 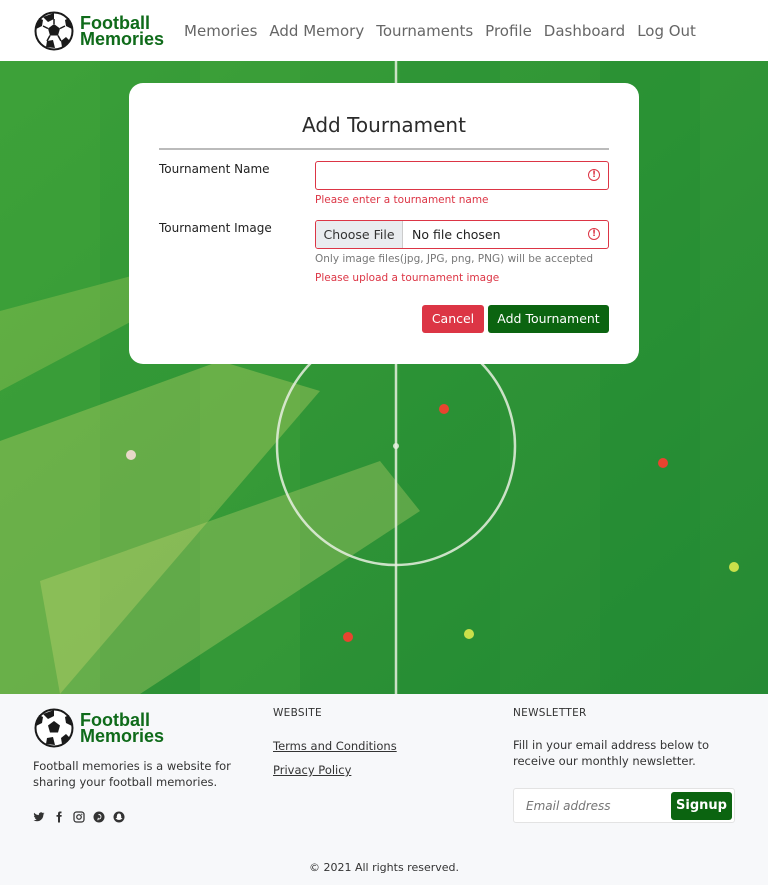 What do you see at coordinates (384, 125) in the screenshot?
I see `form-title: Add Tournament` at bounding box center [384, 125].